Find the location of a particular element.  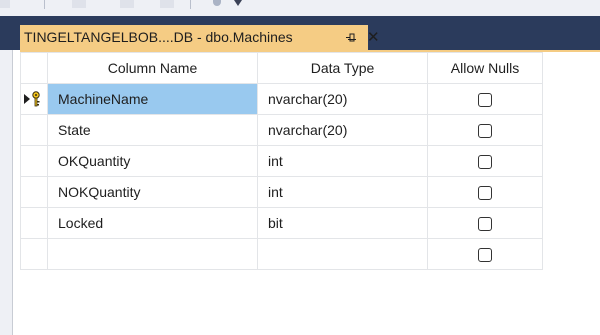

table-row: State nvarchar(20) is located at coordinates (281, 130).